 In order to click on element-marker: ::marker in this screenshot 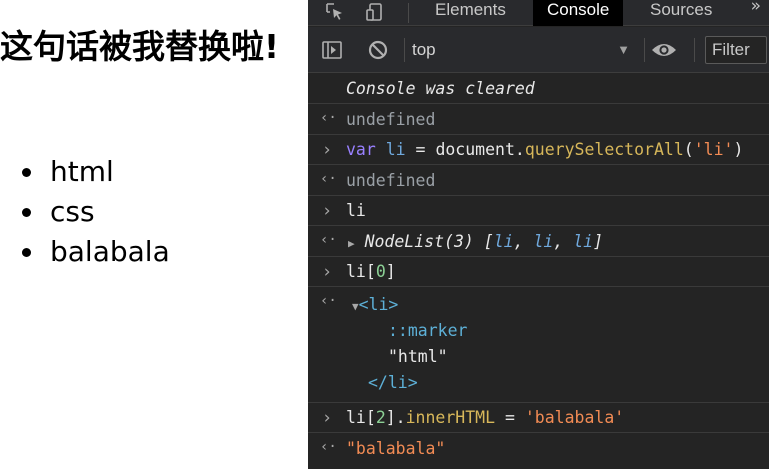, I will do `click(428, 330)`.